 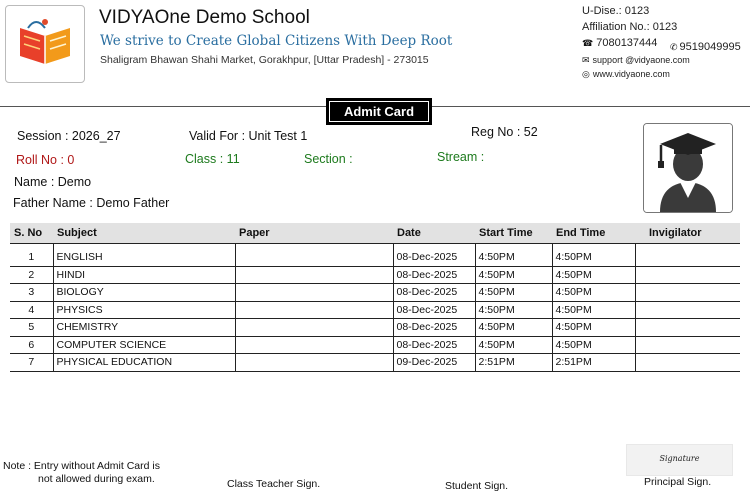 I want to click on cell-sno: 5, so click(x=32, y=327).